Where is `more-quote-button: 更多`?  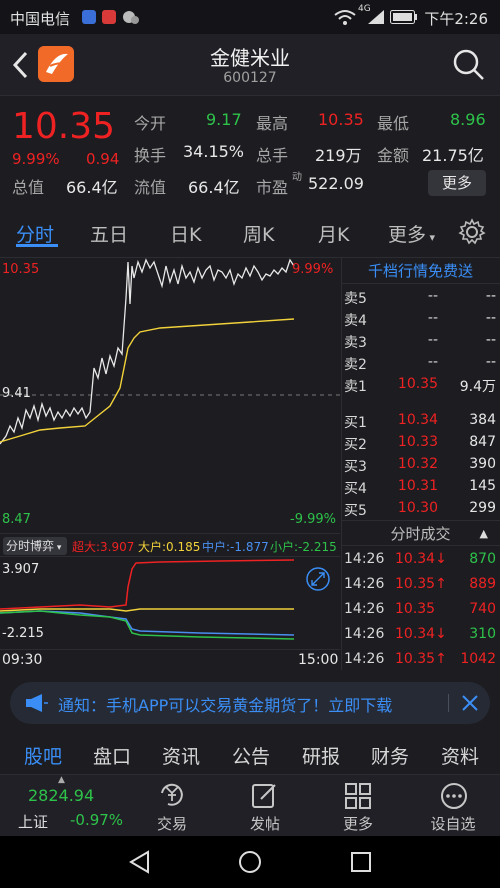 more-quote-button: 更多 is located at coordinates (457, 183).